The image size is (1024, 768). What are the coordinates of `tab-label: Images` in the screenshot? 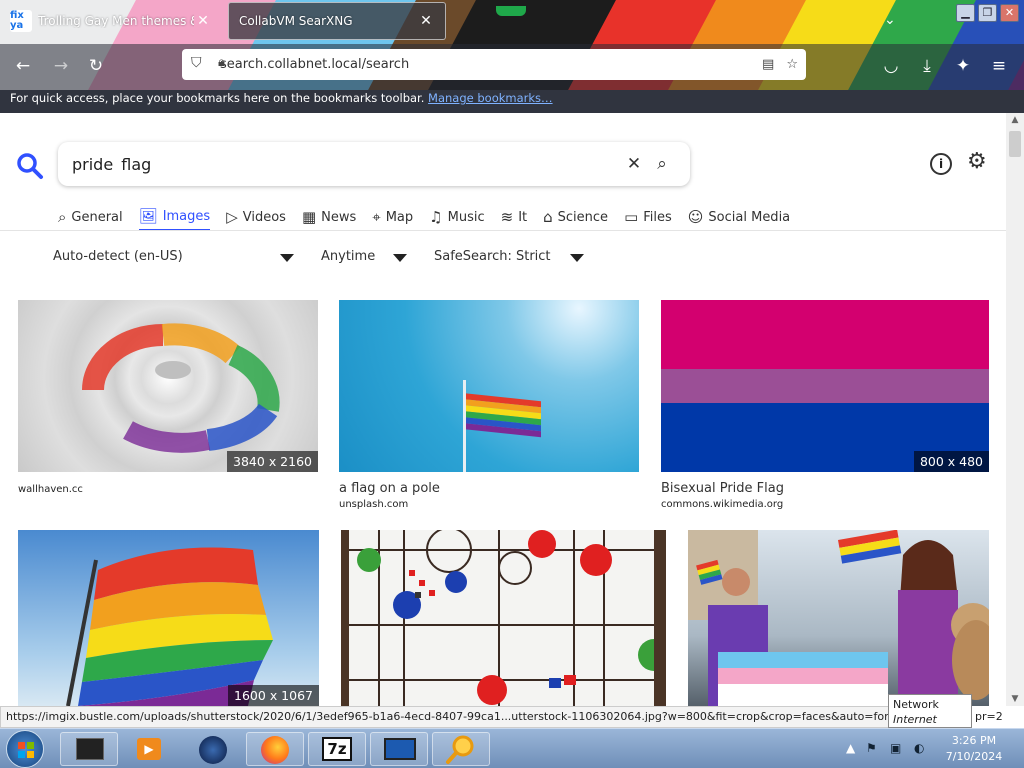 It's located at (186, 216).